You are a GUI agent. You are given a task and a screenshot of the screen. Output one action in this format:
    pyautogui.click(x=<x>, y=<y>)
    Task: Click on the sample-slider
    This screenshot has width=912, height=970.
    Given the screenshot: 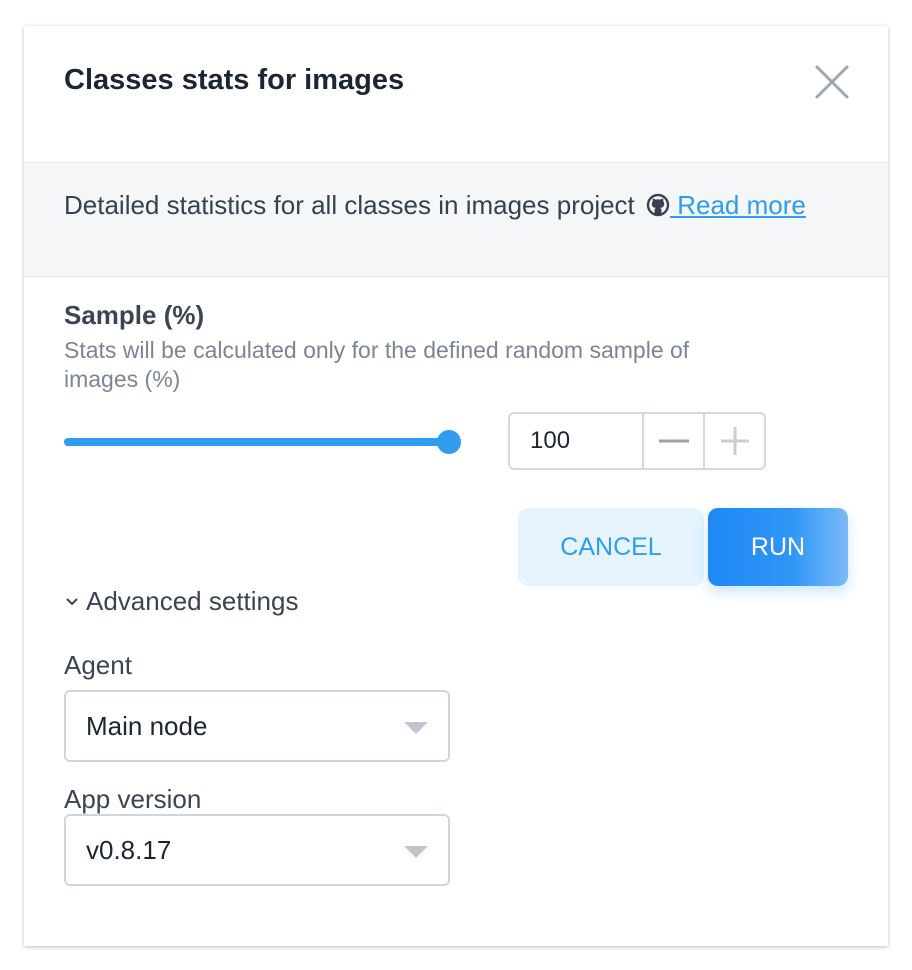 What is the action you would take?
    pyautogui.click(x=262, y=442)
    